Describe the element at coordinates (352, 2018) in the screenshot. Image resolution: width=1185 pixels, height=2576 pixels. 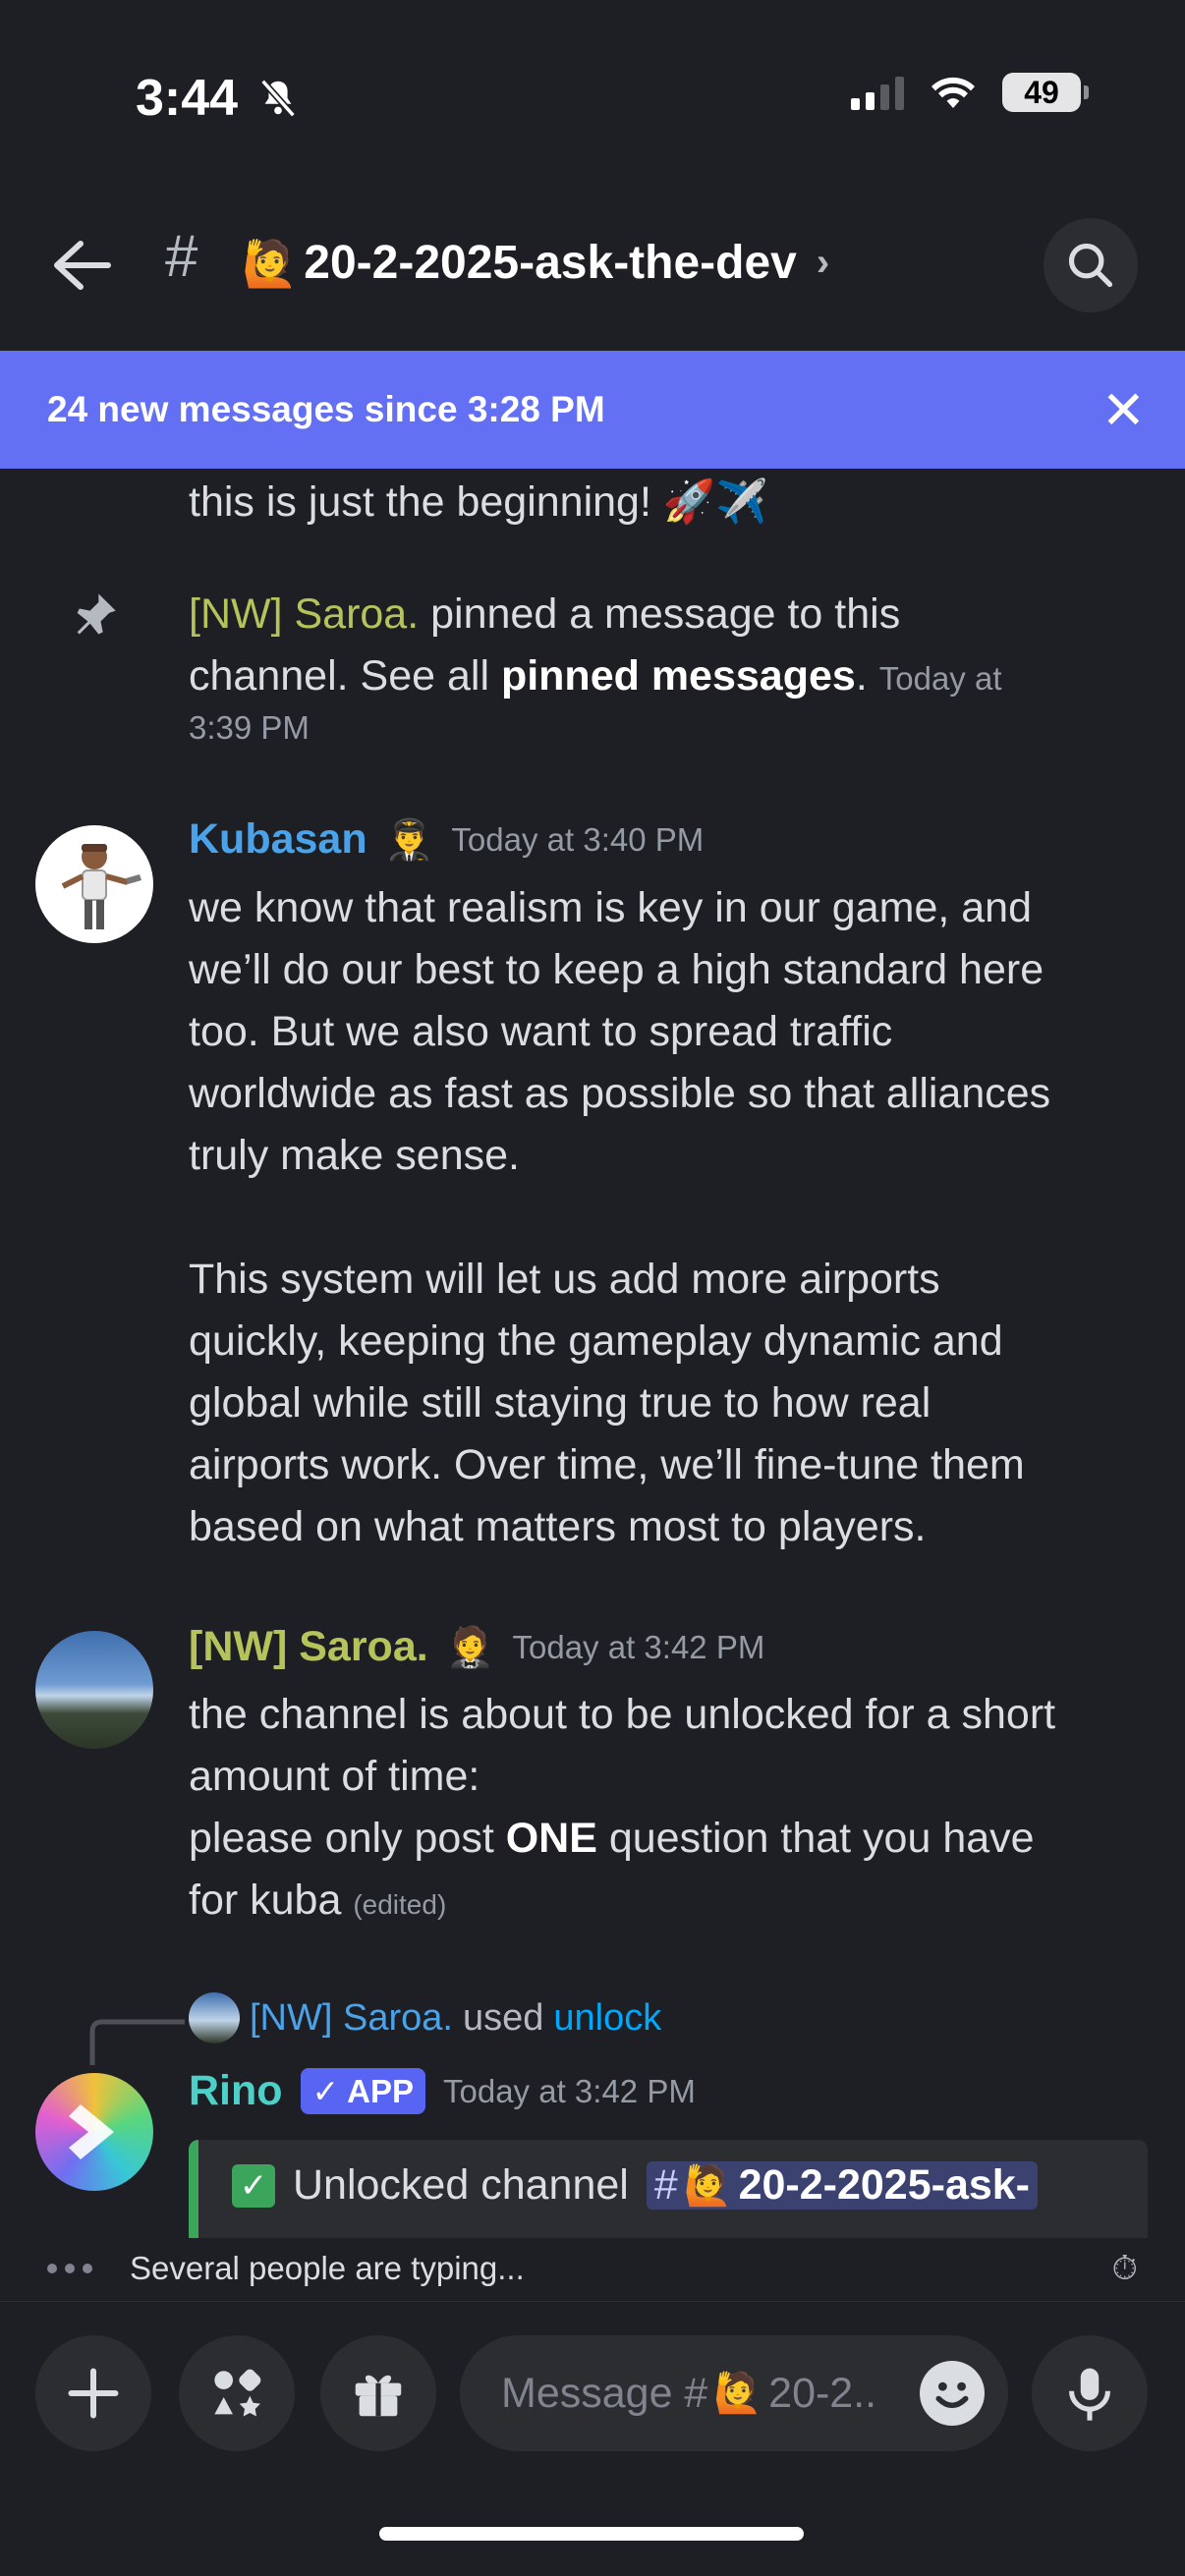
I see `reply-author: [NW] Saroa.` at that location.